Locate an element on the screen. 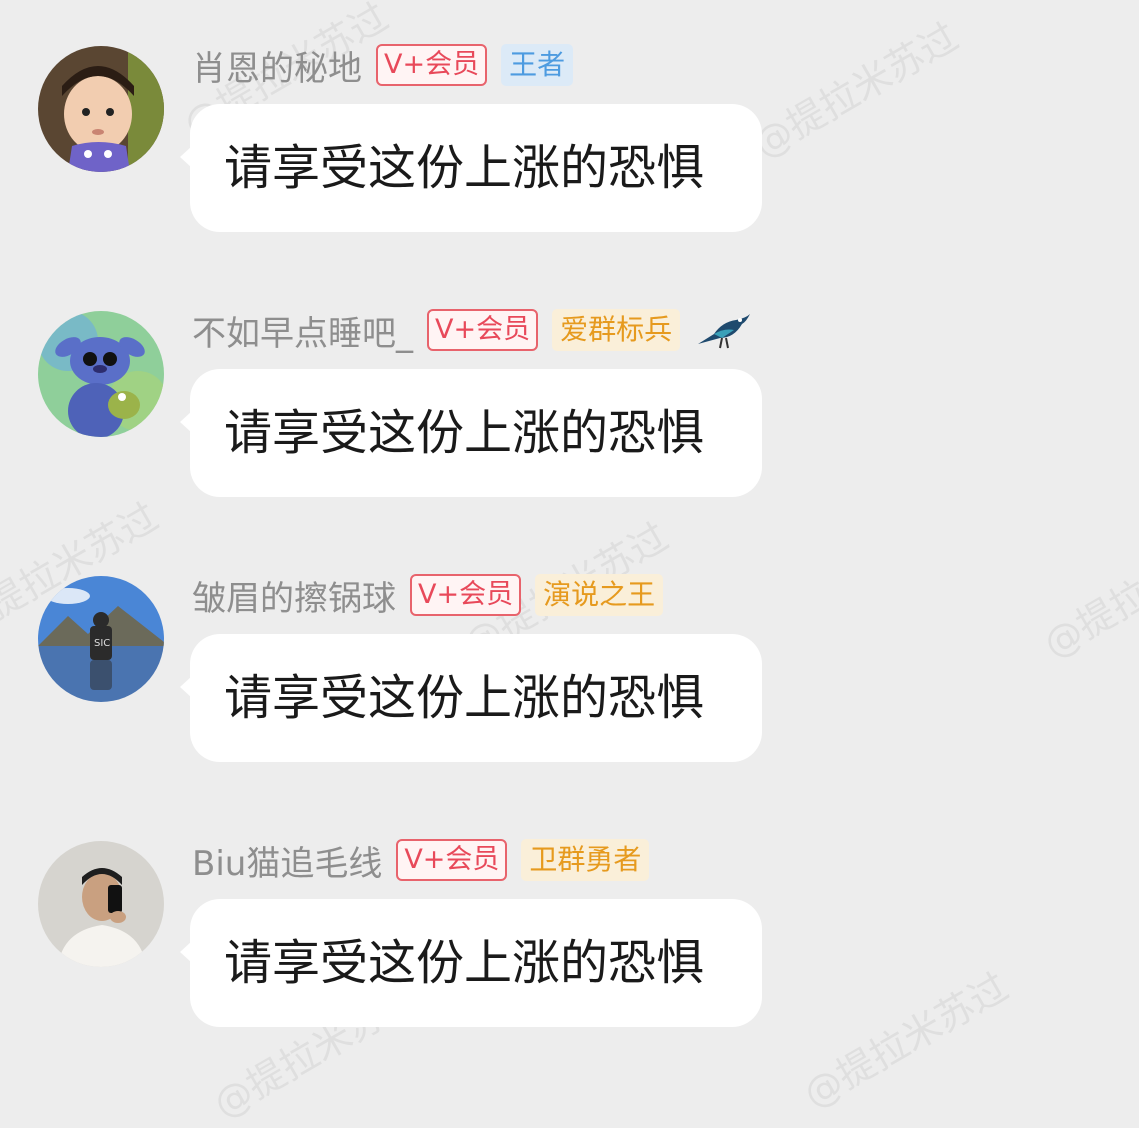 Image resolution: width=1139 pixels, height=1128 pixels. username: 肖恩的秘地 is located at coordinates (277, 65).